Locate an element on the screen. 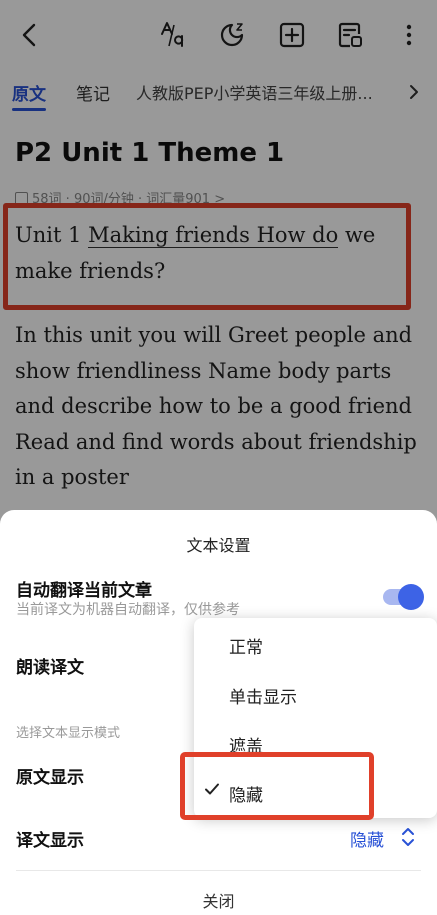 The width and height of the screenshot is (437, 915). option-tap-to-show: 单击显示 is located at coordinates (263, 695).